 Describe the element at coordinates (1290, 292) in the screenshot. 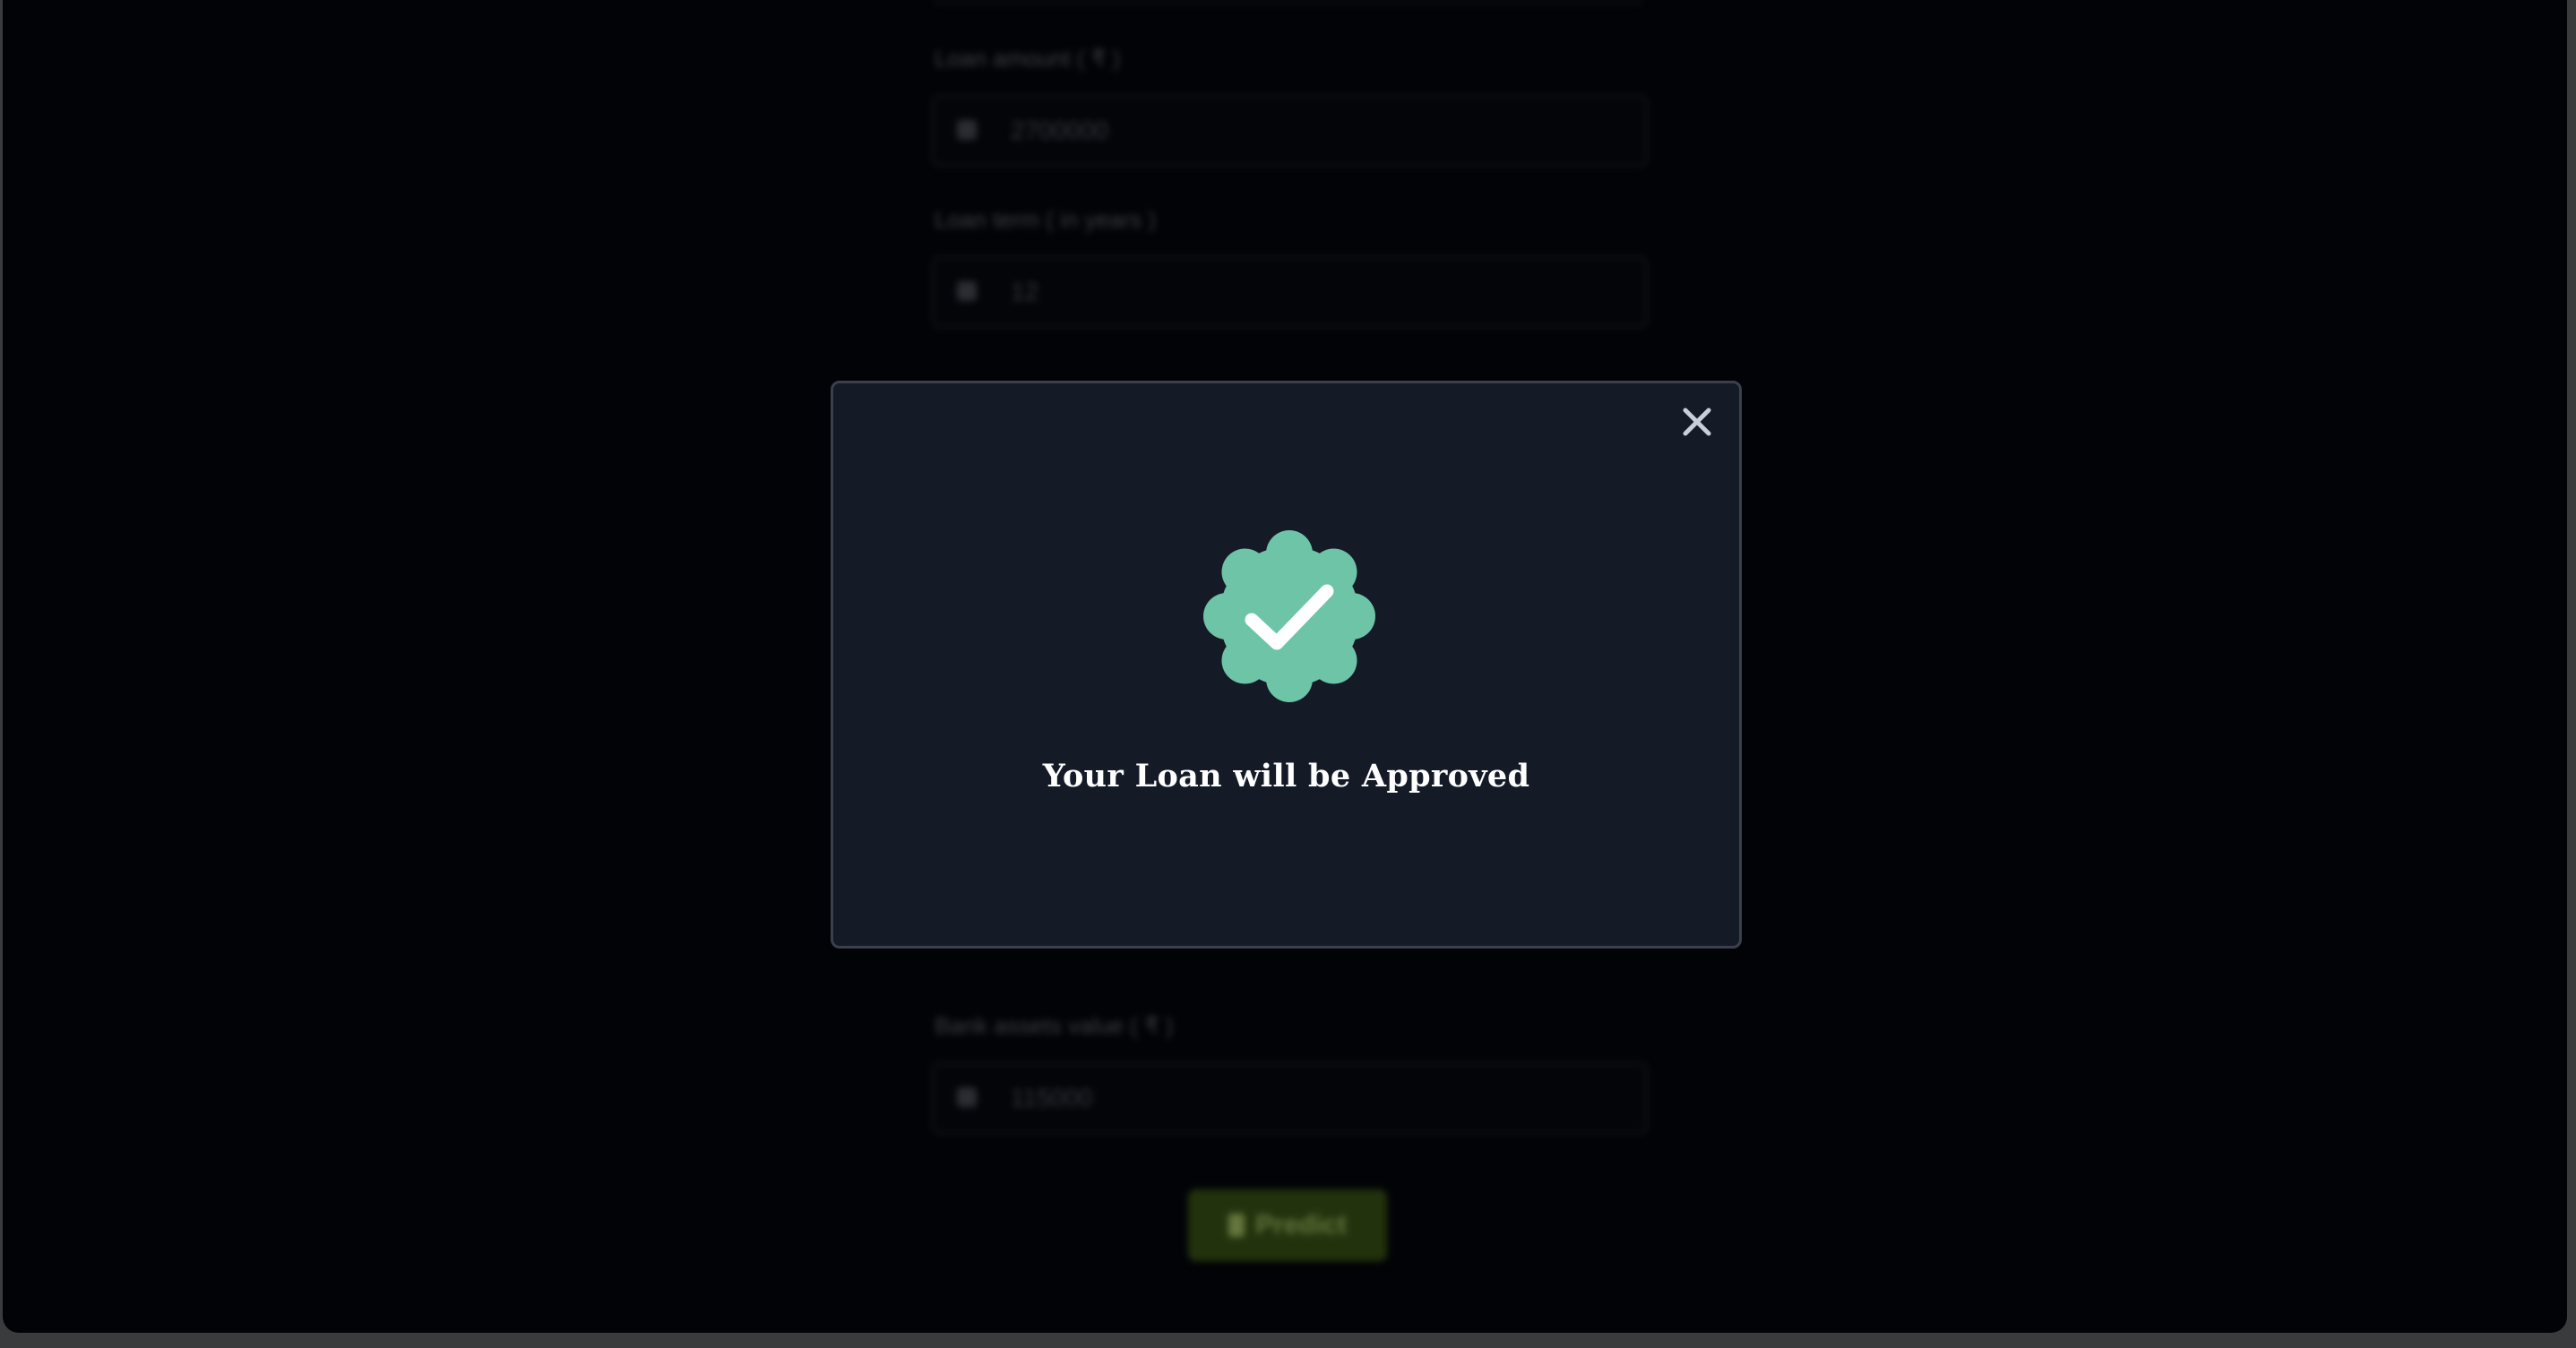

I see `loan-term-input: 12` at that location.